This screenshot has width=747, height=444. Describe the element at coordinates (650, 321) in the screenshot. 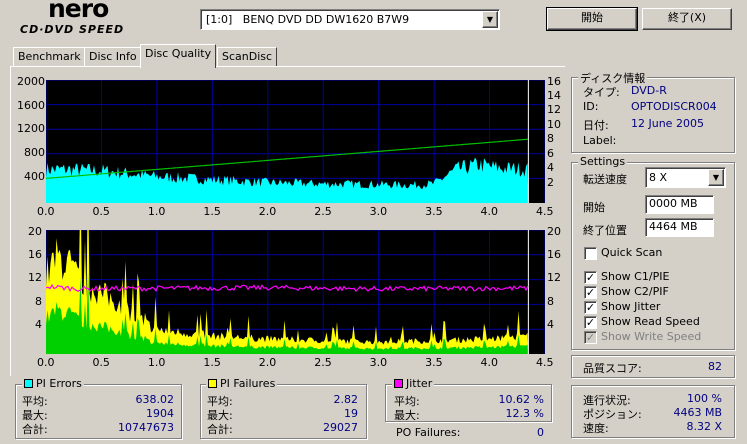

I see `show-read-speed-label: Show Read Speed` at that location.